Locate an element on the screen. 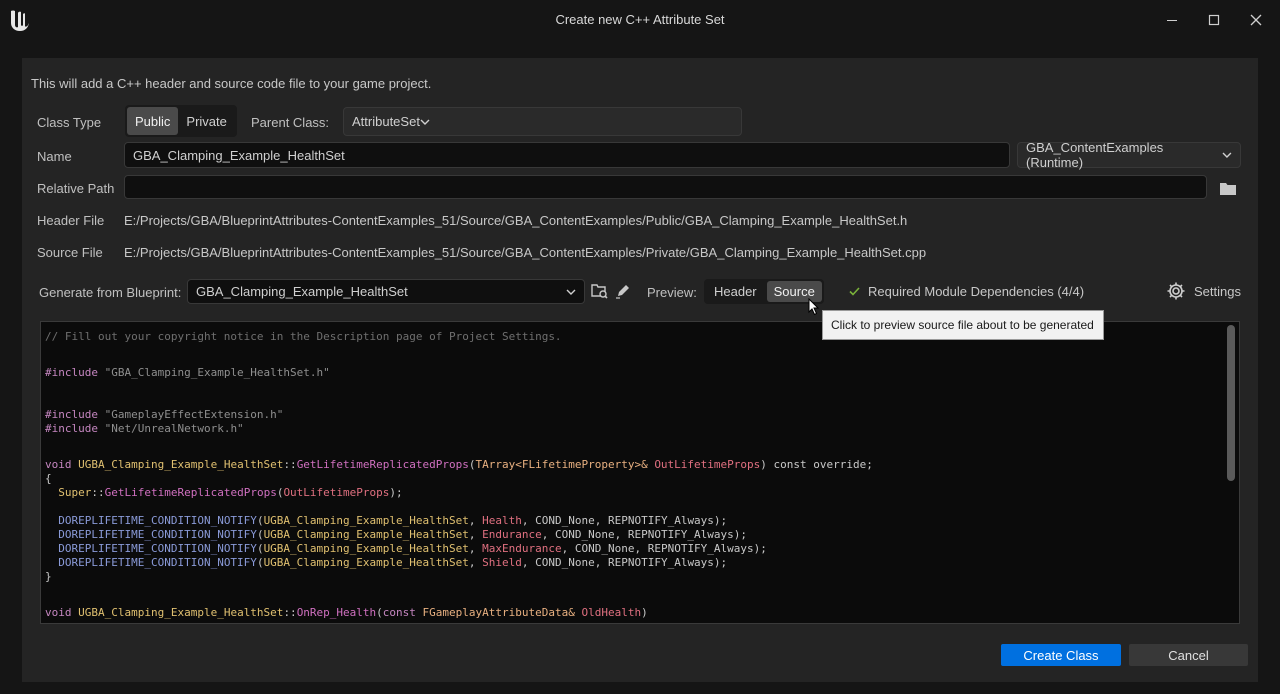 The image size is (1280, 694). source-file-label: Source File is located at coordinates (70, 252).